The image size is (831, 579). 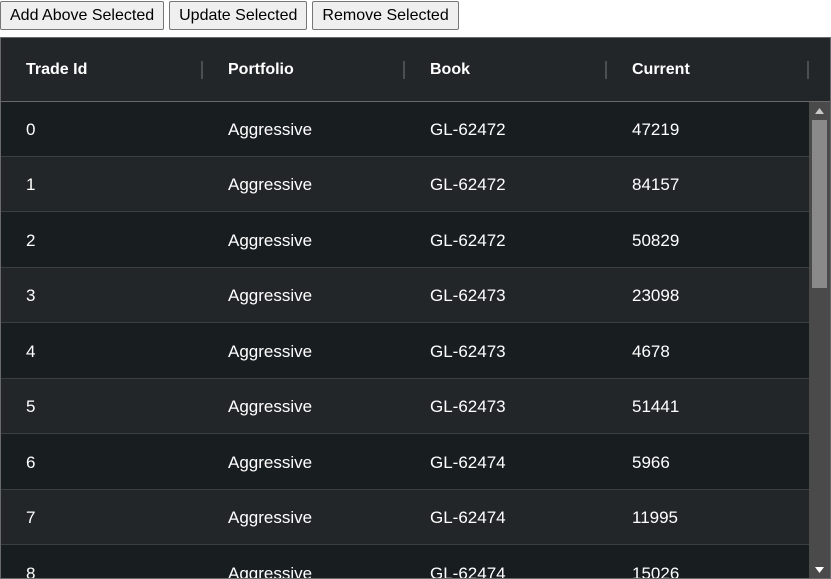 What do you see at coordinates (31, 462) in the screenshot?
I see `cell-trade-id: 6` at bounding box center [31, 462].